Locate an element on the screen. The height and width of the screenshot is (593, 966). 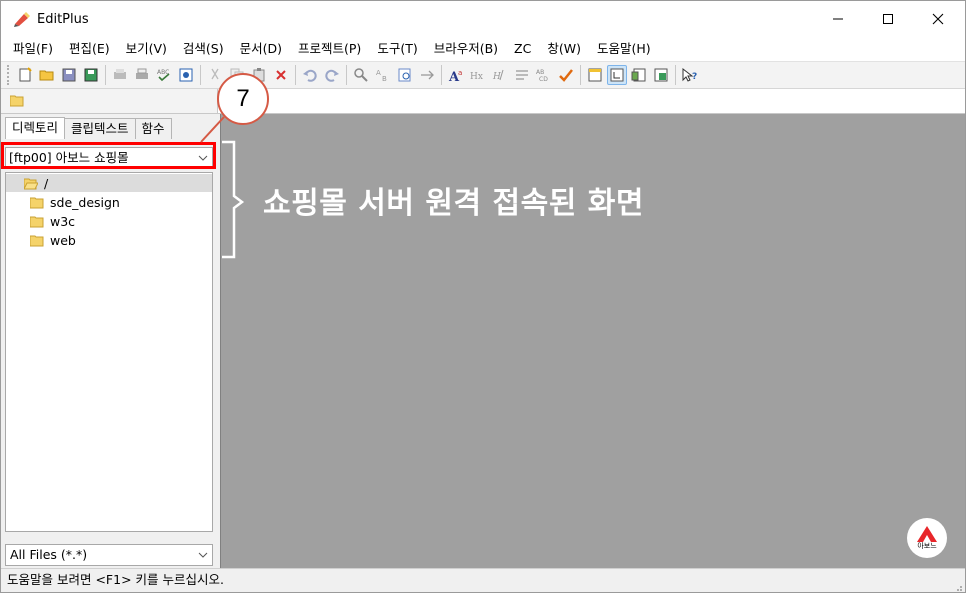
heading-icon: Hx is located at coordinates (478, 75).